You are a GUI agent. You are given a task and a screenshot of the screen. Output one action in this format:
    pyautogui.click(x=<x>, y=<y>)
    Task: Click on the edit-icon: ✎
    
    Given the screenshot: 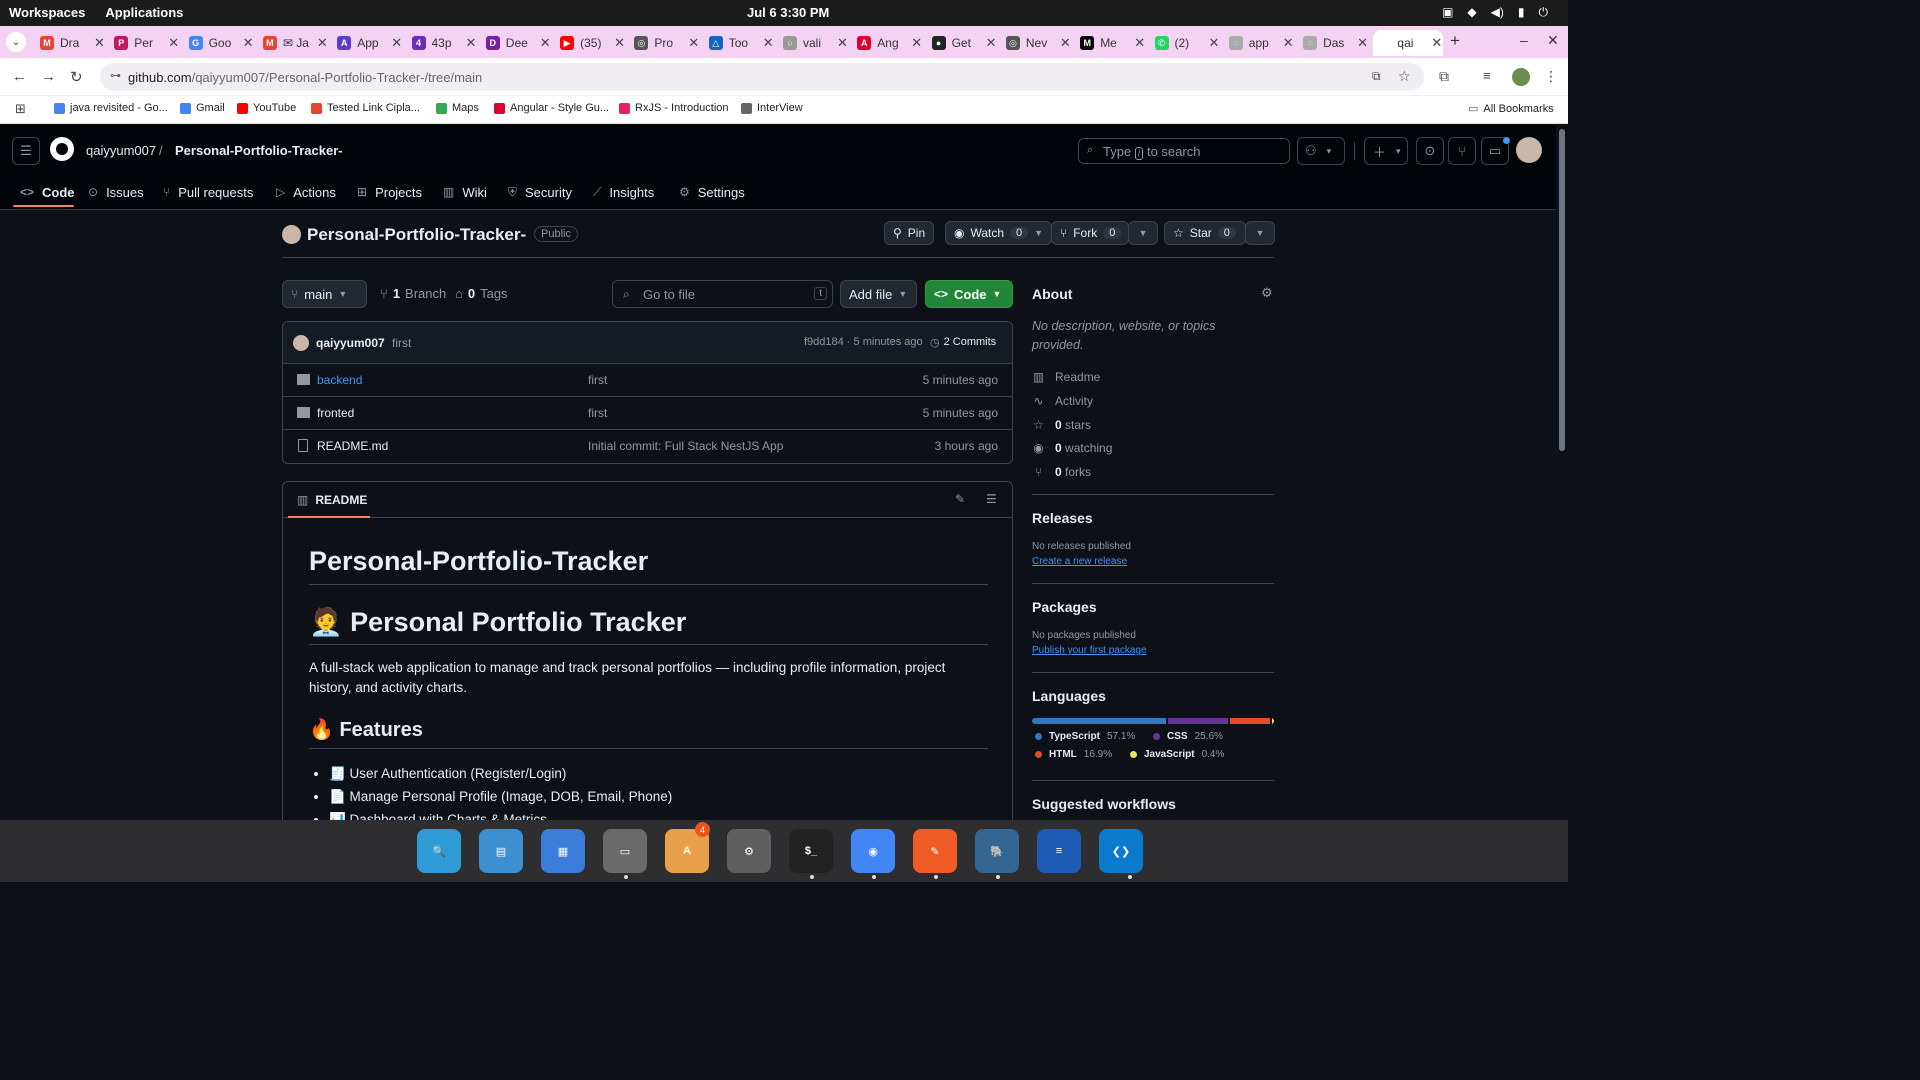 What is the action you would take?
    pyautogui.click(x=960, y=499)
    